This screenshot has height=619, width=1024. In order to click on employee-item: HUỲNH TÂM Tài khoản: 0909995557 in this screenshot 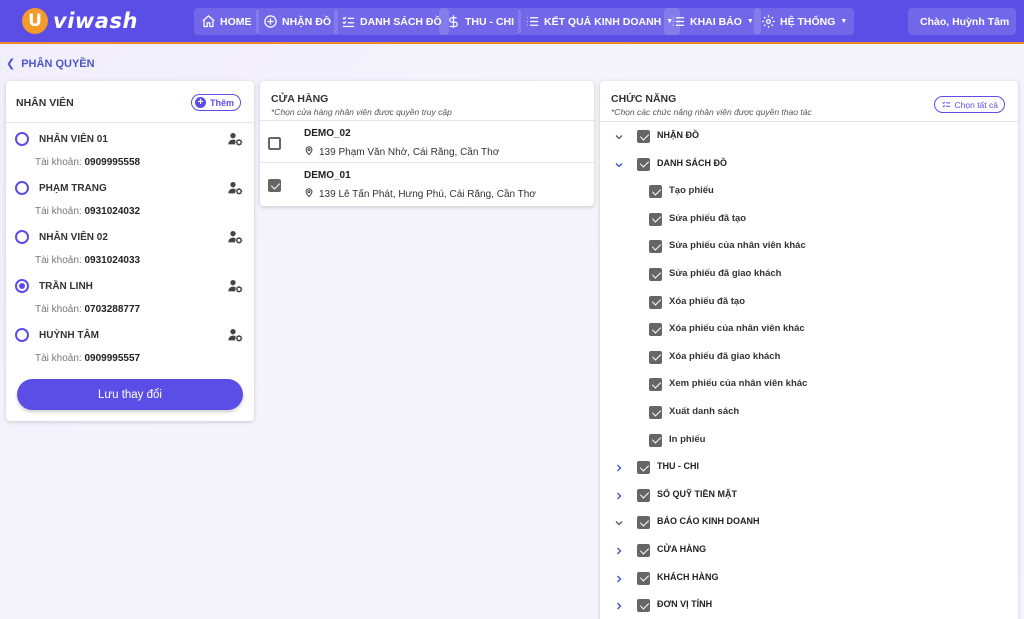, I will do `click(130, 346)`.